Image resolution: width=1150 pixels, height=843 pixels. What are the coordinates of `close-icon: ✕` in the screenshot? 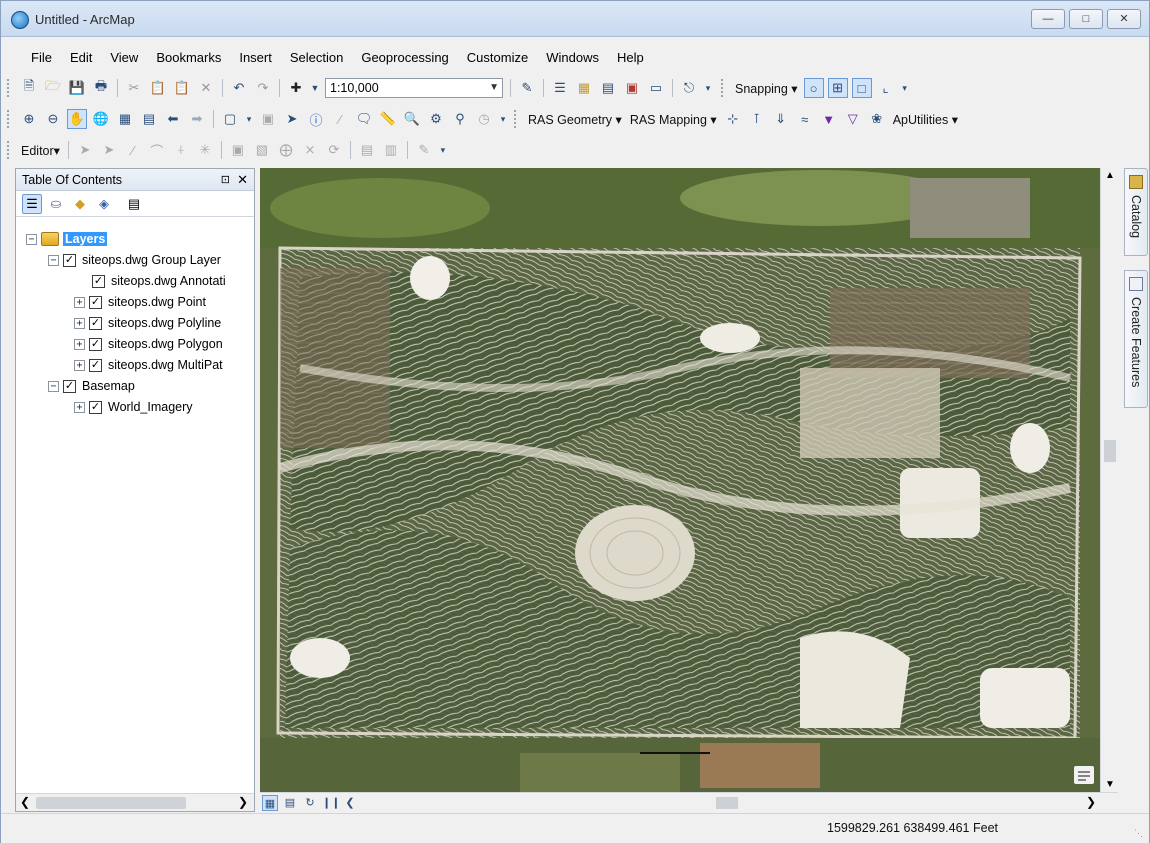 It's located at (242, 180).